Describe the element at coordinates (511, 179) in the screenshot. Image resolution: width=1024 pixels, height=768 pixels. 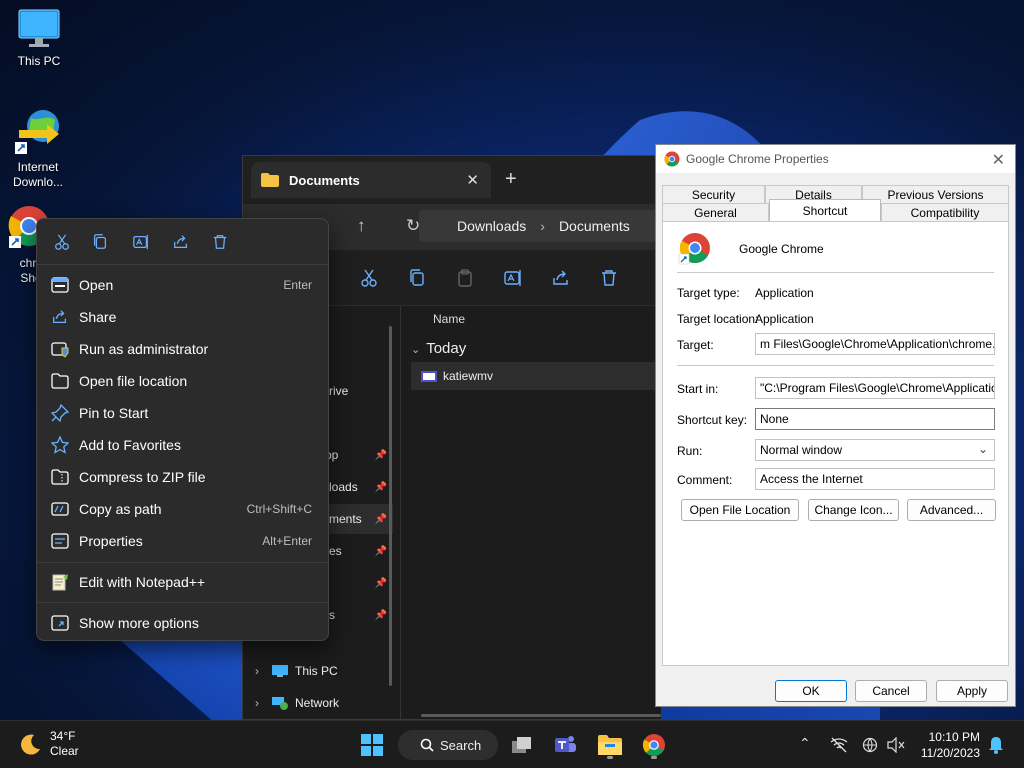
I see `new-tab-button: +` at that location.